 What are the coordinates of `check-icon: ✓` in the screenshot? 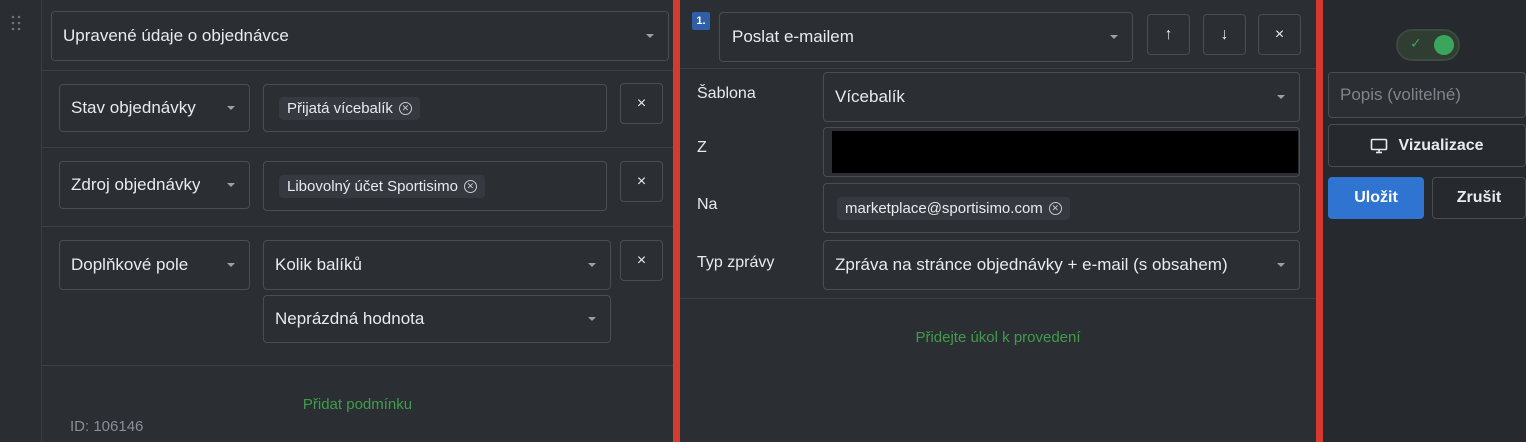 It's located at (1416, 43).